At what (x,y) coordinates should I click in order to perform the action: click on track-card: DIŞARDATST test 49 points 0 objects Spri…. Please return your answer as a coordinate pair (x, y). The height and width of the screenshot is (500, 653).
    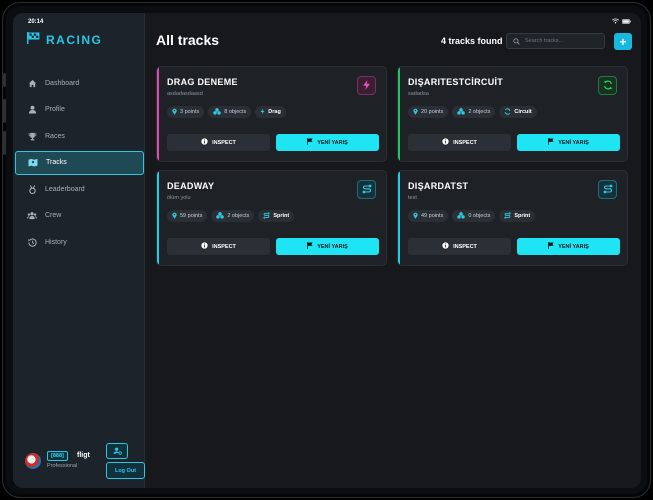
    Looking at the image, I should click on (512, 218).